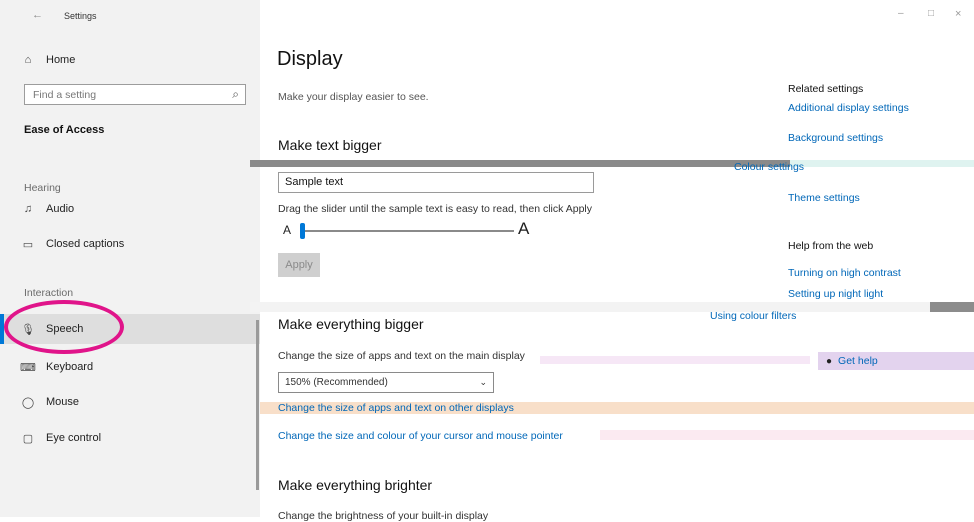 Image resolution: width=974 pixels, height=522 pixels. Describe the element at coordinates (407, 231) in the screenshot. I see `text-size-slider` at that location.